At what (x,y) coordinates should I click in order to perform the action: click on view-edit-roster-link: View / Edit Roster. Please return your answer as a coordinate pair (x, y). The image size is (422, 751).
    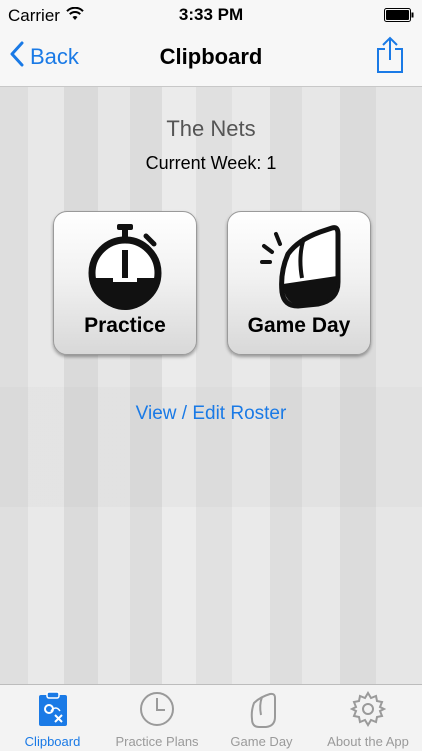
    Looking at the image, I should click on (211, 414).